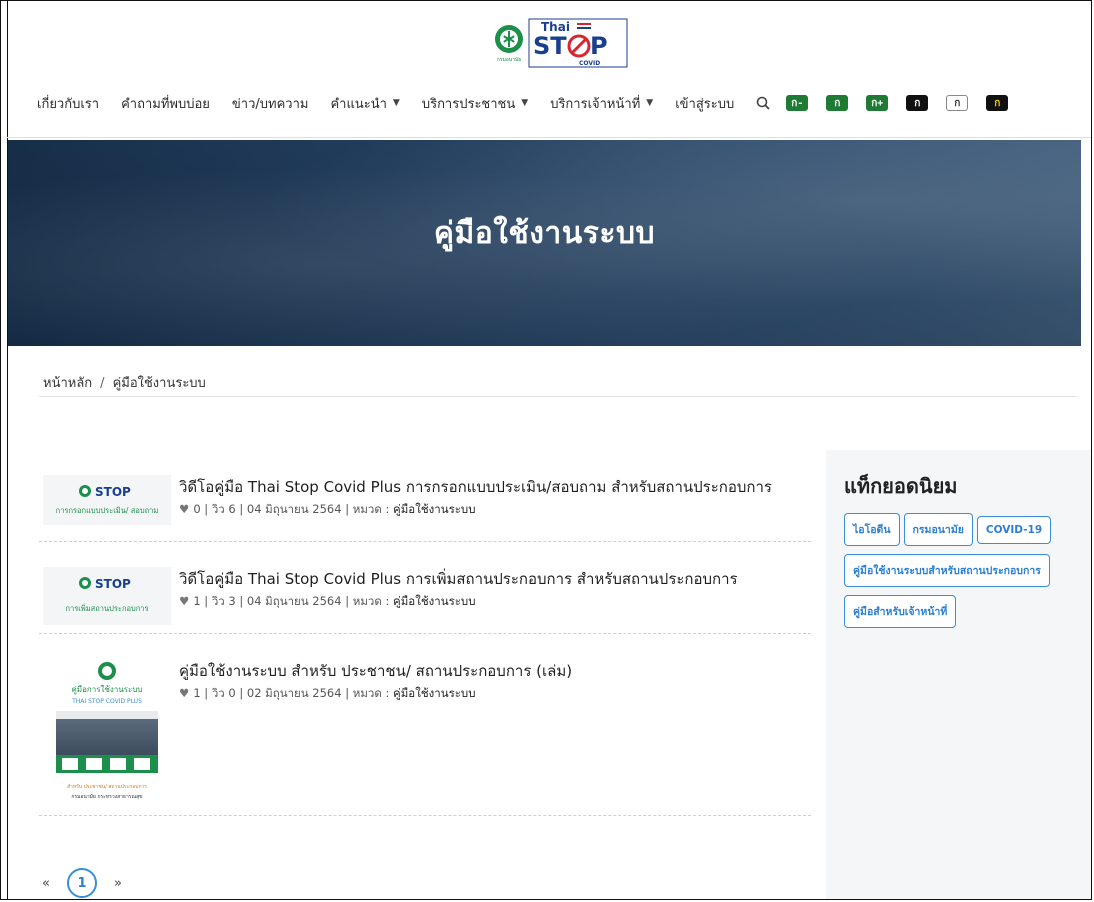 This screenshot has height=902, width=1094. What do you see at coordinates (938, 529) in the screenshot?
I see `tag-link: กรมอนามัย` at bounding box center [938, 529].